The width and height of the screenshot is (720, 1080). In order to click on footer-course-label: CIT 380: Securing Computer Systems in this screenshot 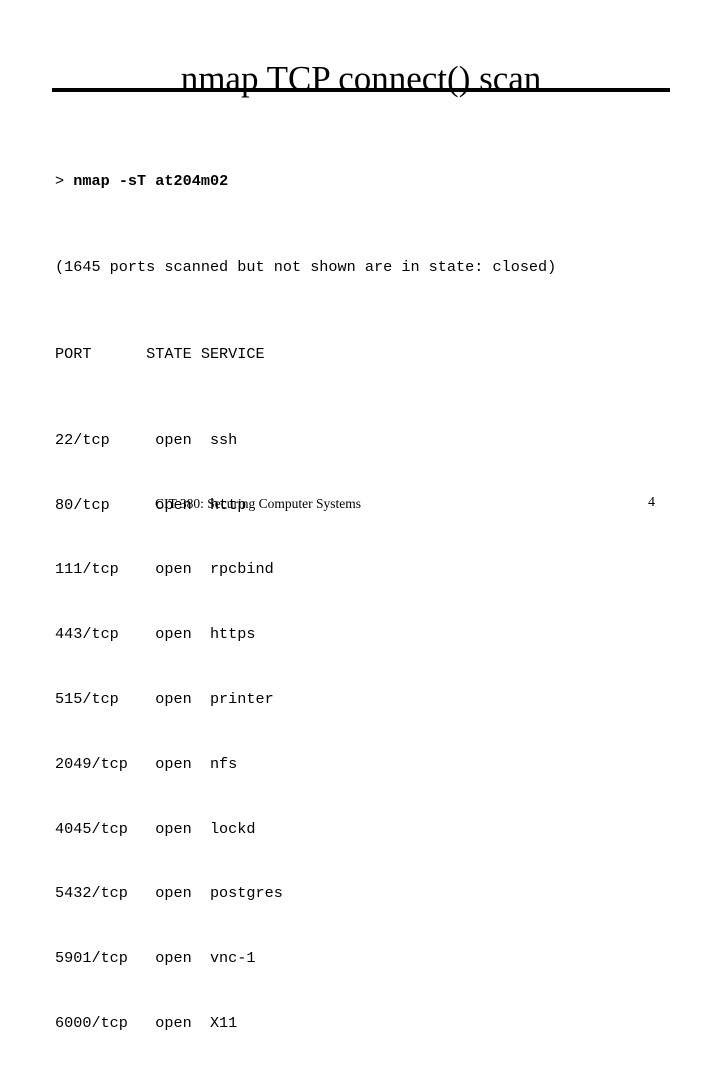, I will do `click(258, 503)`.